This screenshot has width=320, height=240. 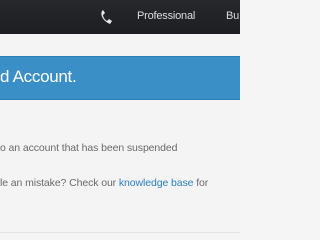 What do you see at coordinates (232, 16) in the screenshot?
I see `nav-link-business: Bu` at bounding box center [232, 16].